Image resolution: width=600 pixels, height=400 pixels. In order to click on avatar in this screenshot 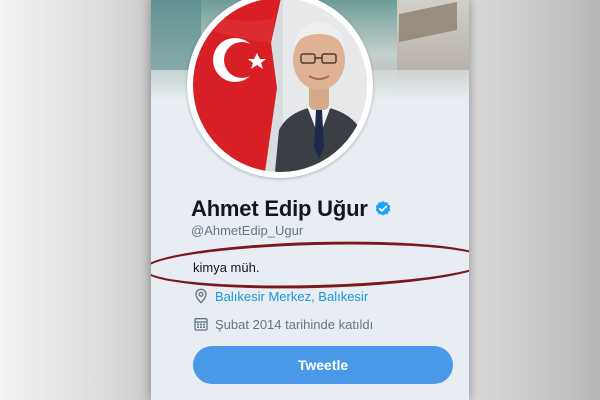, I will do `click(280, 86)`.